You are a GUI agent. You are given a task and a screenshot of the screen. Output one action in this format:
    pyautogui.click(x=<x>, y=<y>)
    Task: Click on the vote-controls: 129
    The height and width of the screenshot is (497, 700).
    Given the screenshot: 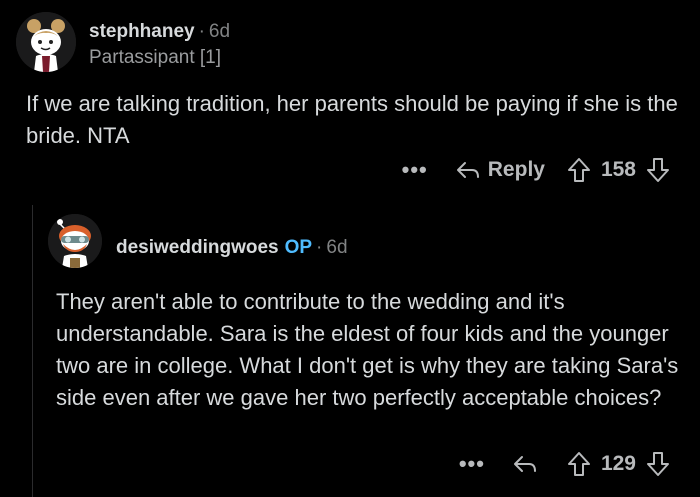 What is the action you would take?
    pyautogui.click(x=618, y=464)
    